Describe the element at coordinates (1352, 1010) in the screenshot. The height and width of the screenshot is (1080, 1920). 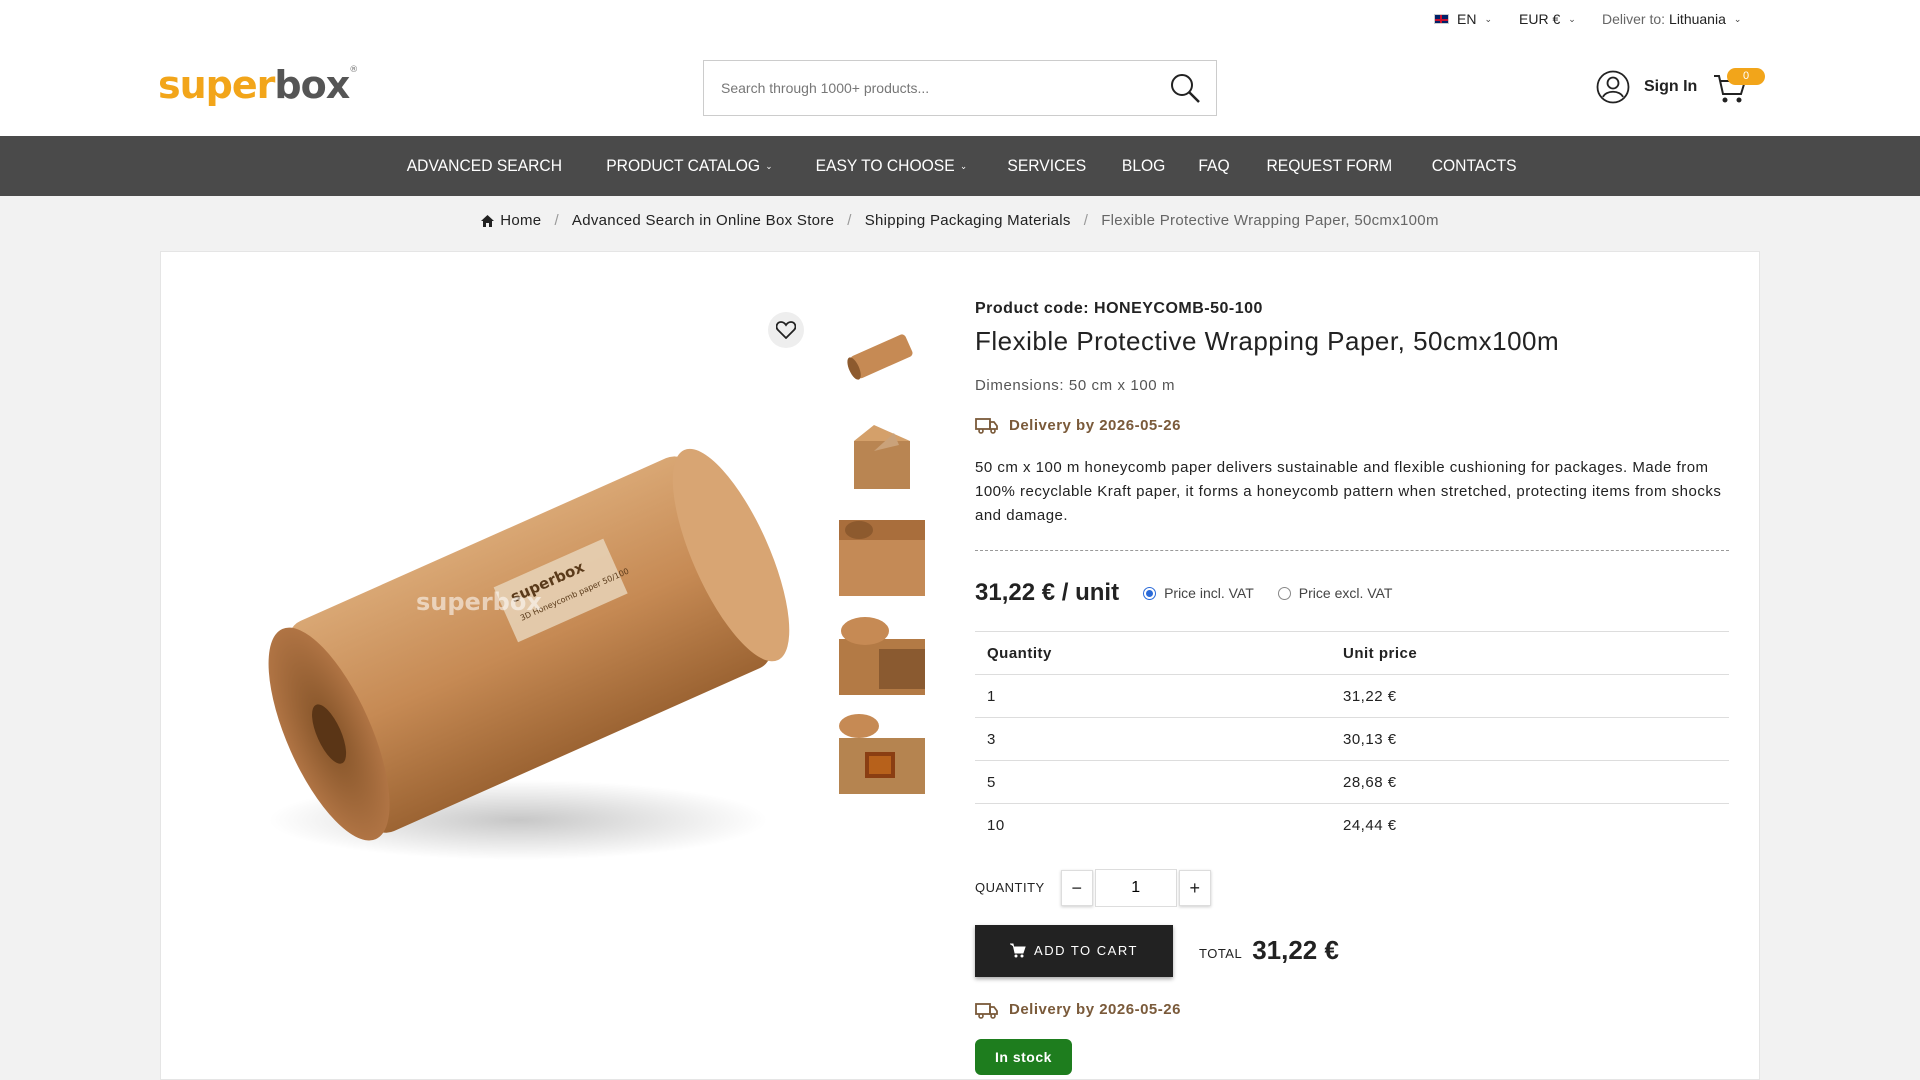
I see `delivery-estimate-bottom: Delivery by 2026-05-26` at that location.